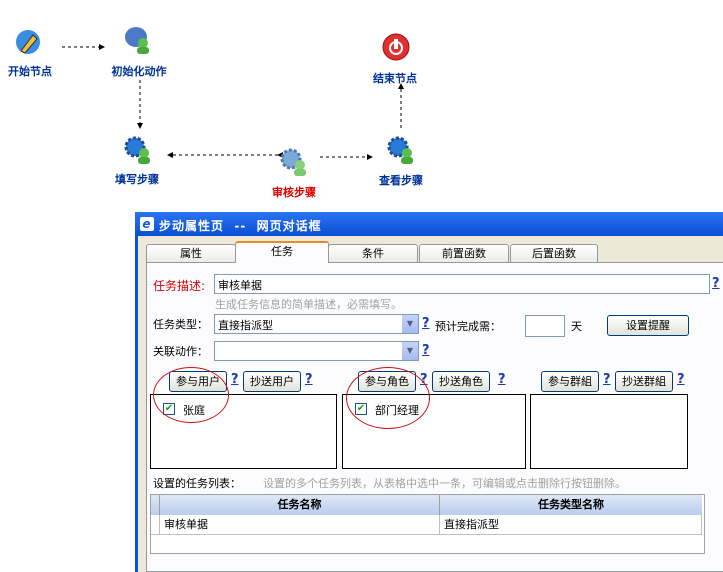 The image size is (723, 572). Describe the element at coordinates (401, 180) in the screenshot. I see `node-label-view: 查看步骤` at that location.